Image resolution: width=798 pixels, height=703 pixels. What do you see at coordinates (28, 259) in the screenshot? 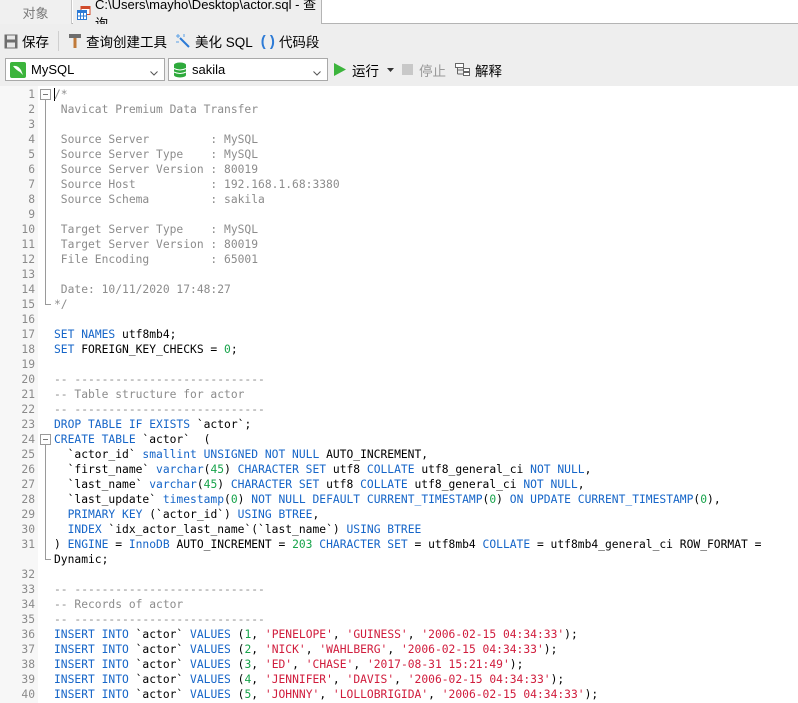
I see `line-number: 12` at bounding box center [28, 259].